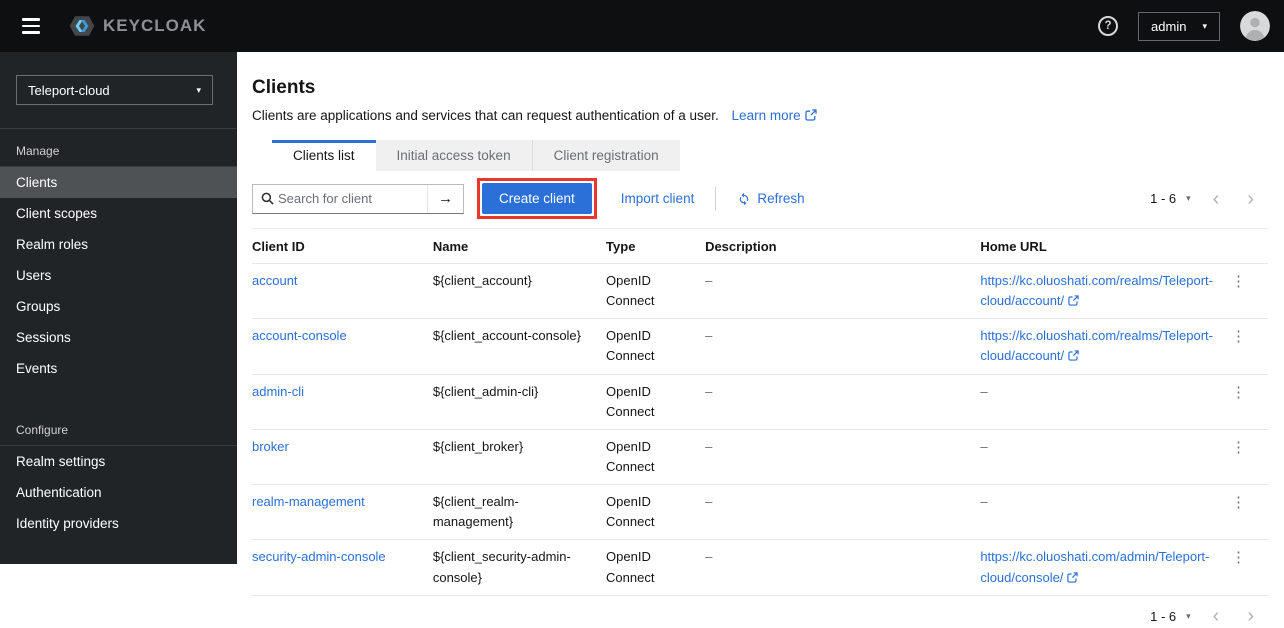  I want to click on sidebar-item-realm-roles: Realm roles, so click(118, 244).